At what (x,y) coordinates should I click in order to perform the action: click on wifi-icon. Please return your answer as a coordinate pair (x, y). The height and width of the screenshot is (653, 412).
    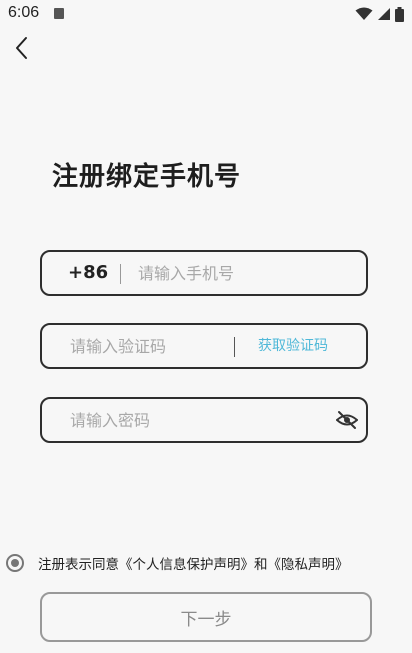
    Looking at the image, I should click on (364, 13).